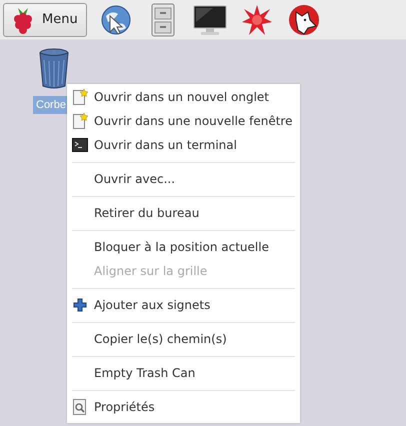 This screenshot has width=406, height=426. Describe the element at coordinates (45, 19) in the screenshot. I see `menu-button: Menu` at that location.